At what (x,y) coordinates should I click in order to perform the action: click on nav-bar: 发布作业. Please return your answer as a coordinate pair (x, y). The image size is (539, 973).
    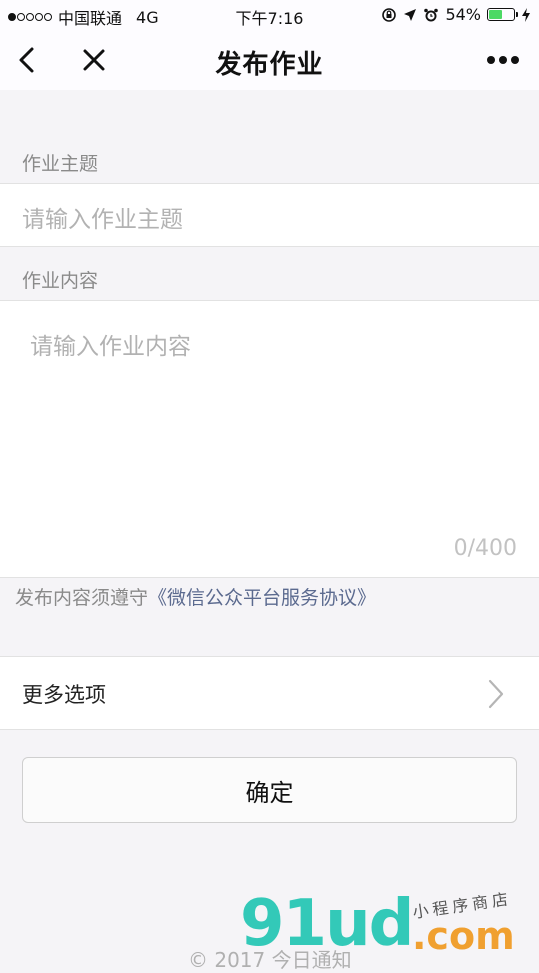
    Looking at the image, I should click on (269, 60).